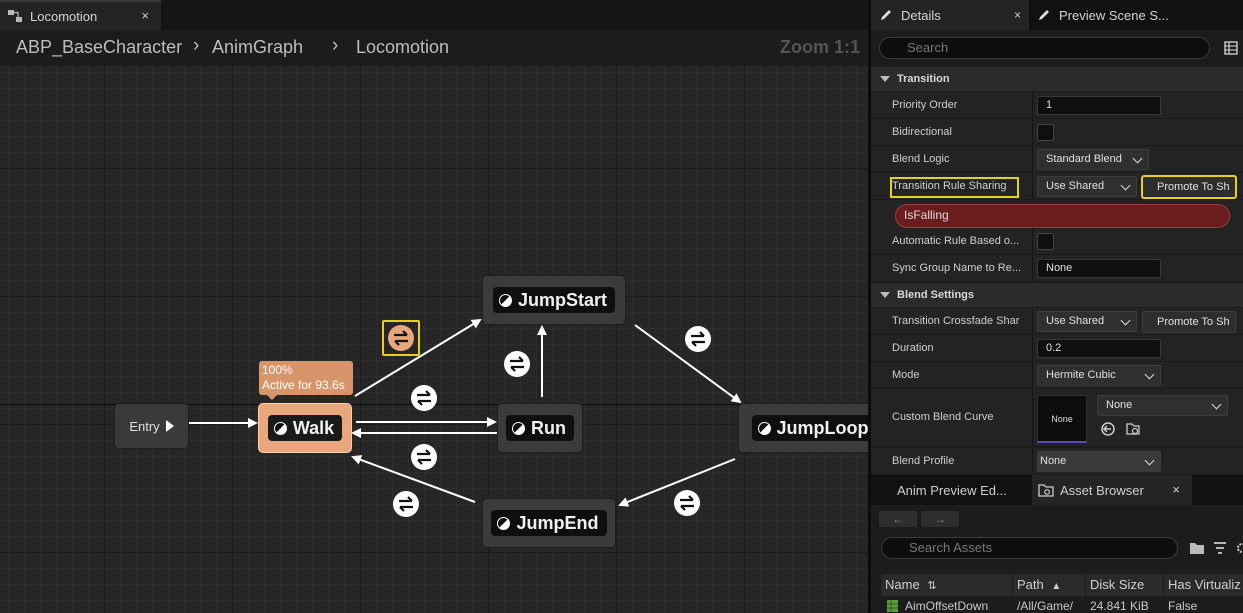  I want to click on bidirectional-checkbox, so click(1045, 132).